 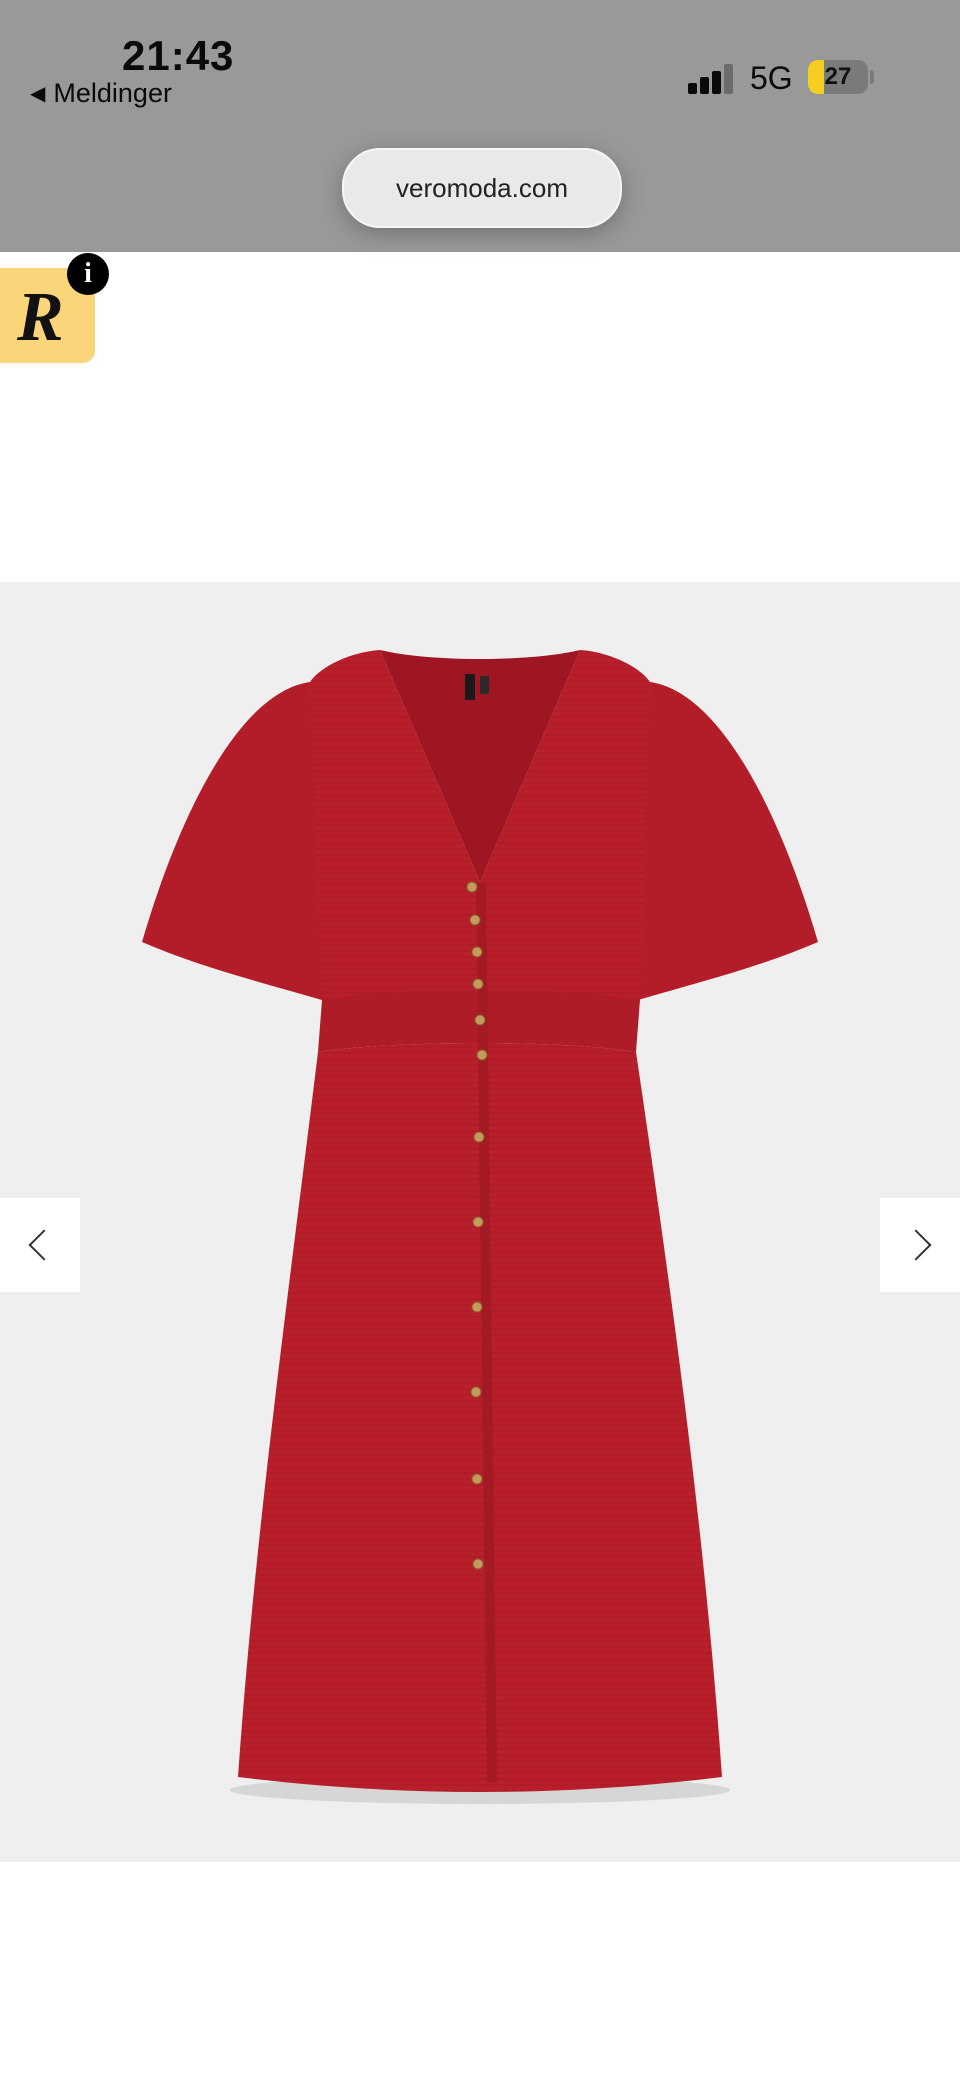 I want to click on next-image-button, so click(x=920, y=1245).